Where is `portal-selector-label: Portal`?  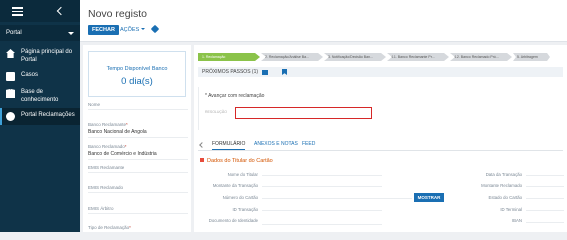 portal-selector-label: Portal is located at coordinates (14, 33).